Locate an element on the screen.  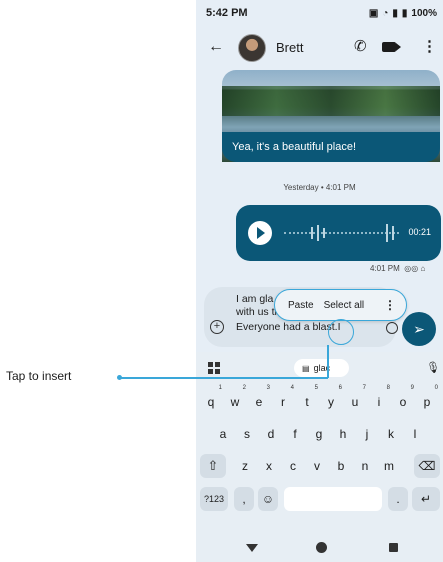
key-f: f is located at coordinates (295, 434).